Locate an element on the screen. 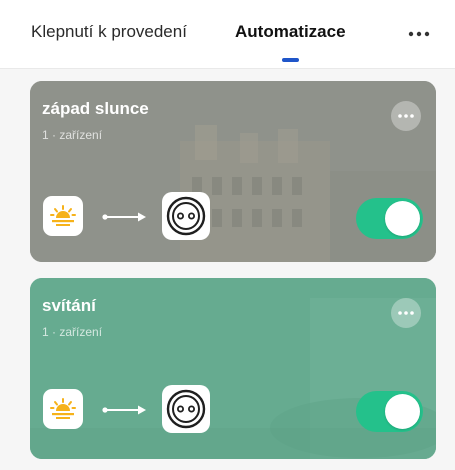 This screenshot has height=470, width=455. sunset-icon is located at coordinates (63, 215).